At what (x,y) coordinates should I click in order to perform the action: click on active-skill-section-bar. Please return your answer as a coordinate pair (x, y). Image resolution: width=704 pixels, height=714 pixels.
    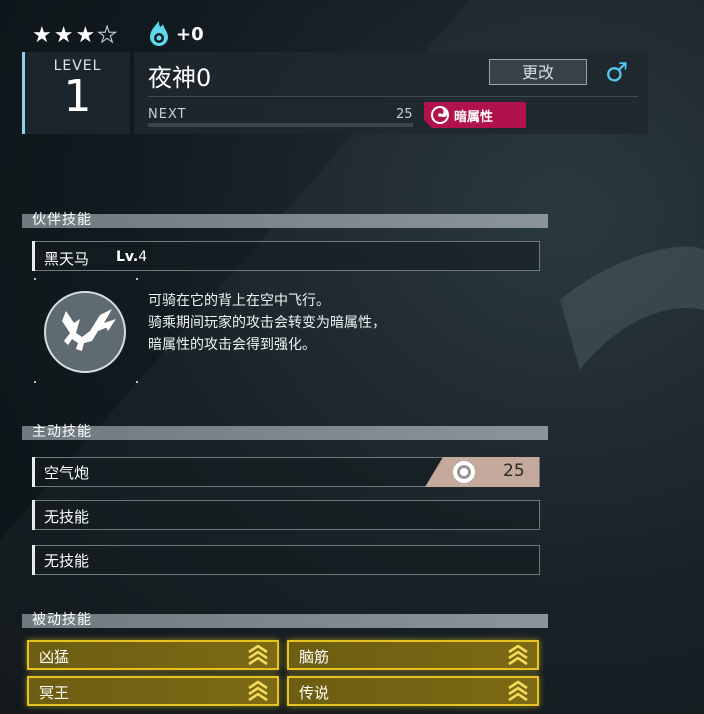
    Looking at the image, I should click on (285, 433).